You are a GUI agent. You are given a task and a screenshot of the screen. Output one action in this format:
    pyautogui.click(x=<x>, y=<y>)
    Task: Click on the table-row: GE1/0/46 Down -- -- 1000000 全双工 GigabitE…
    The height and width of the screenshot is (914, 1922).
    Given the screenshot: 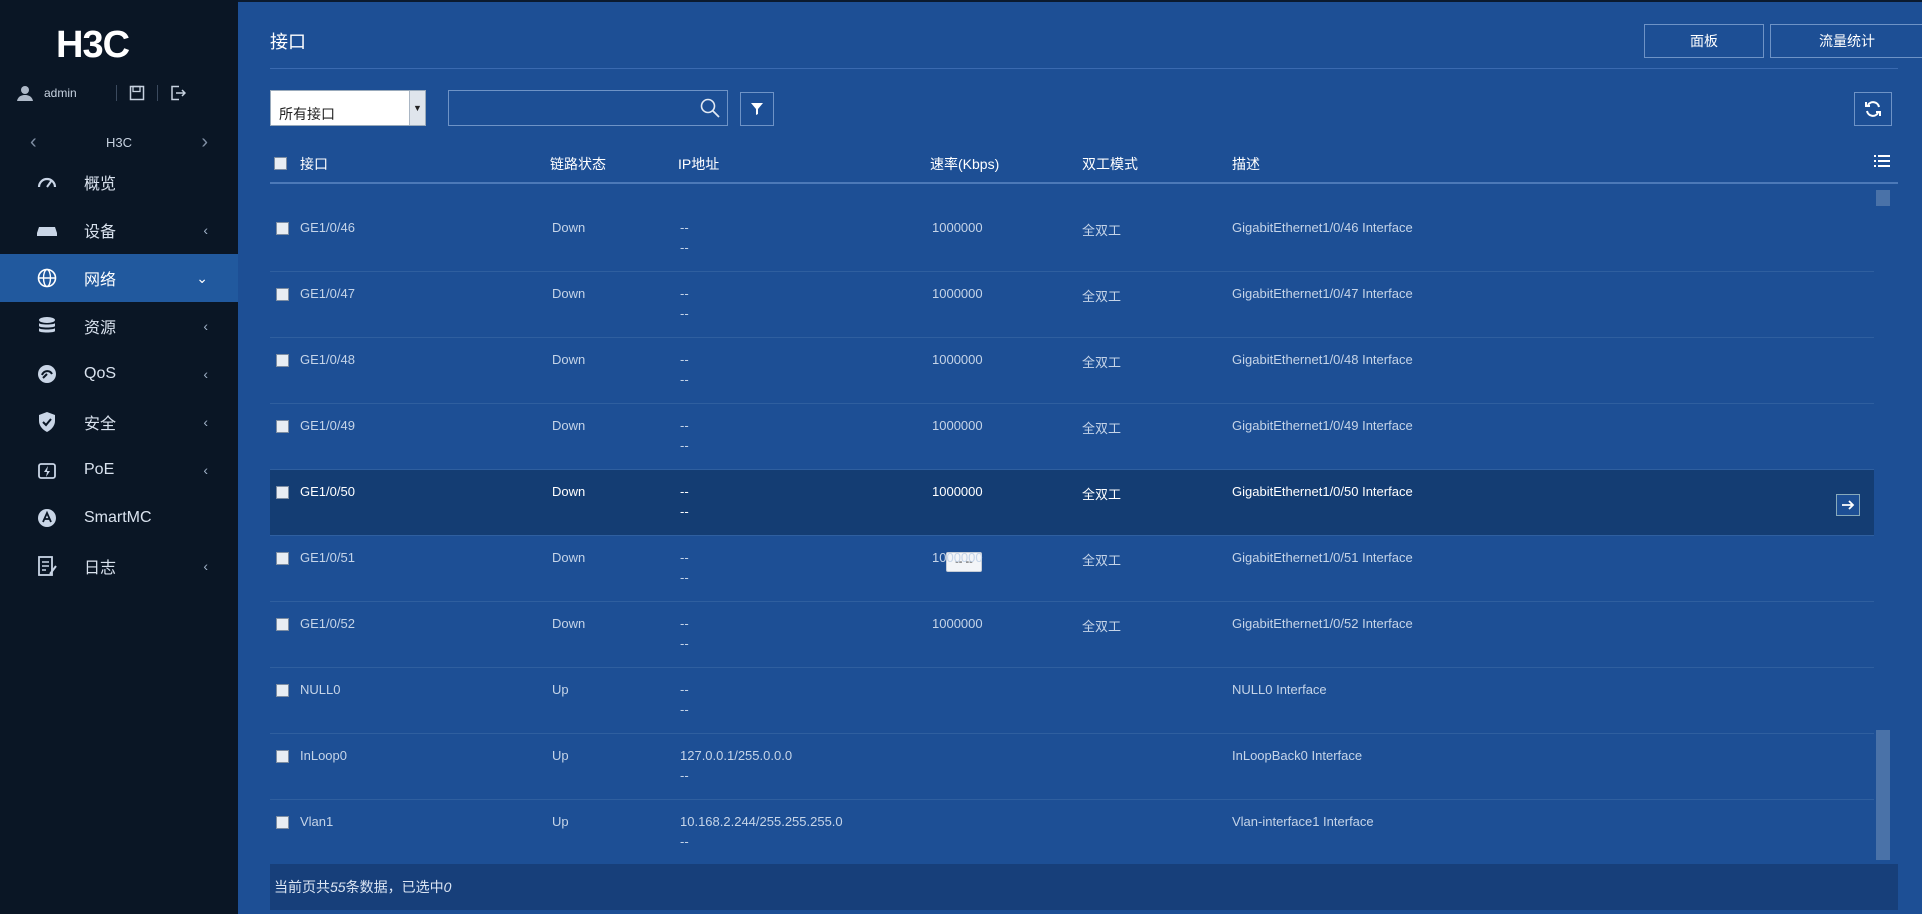 What is the action you would take?
    pyautogui.click(x=1072, y=239)
    